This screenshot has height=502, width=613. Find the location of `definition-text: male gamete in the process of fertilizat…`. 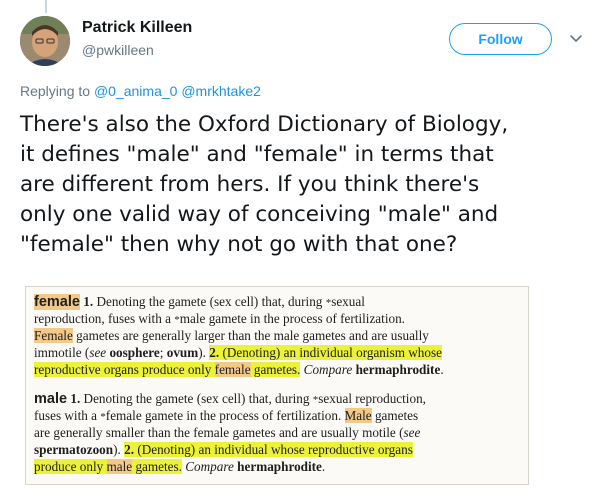

definition-text: male gamete in the process of fertilizat… is located at coordinates (292, 318).